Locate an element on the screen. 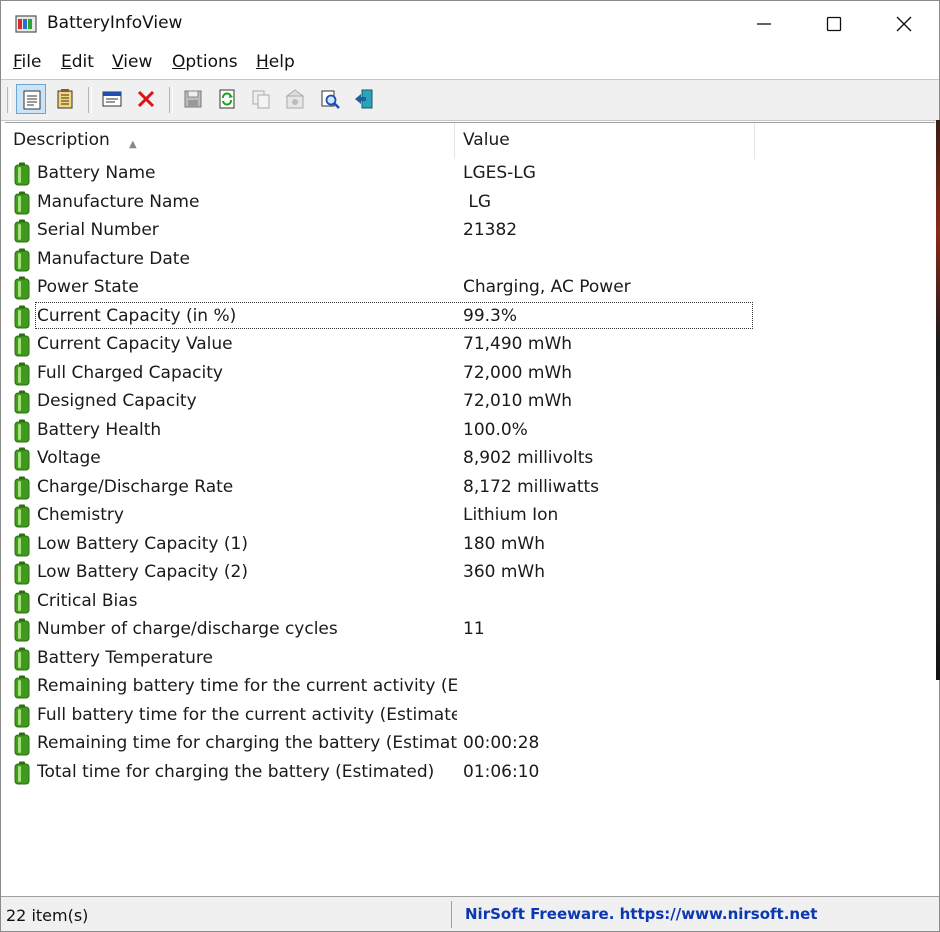 The image size is (940, 932). item-count: 22 item(s) is located at coordinates (47, 915).